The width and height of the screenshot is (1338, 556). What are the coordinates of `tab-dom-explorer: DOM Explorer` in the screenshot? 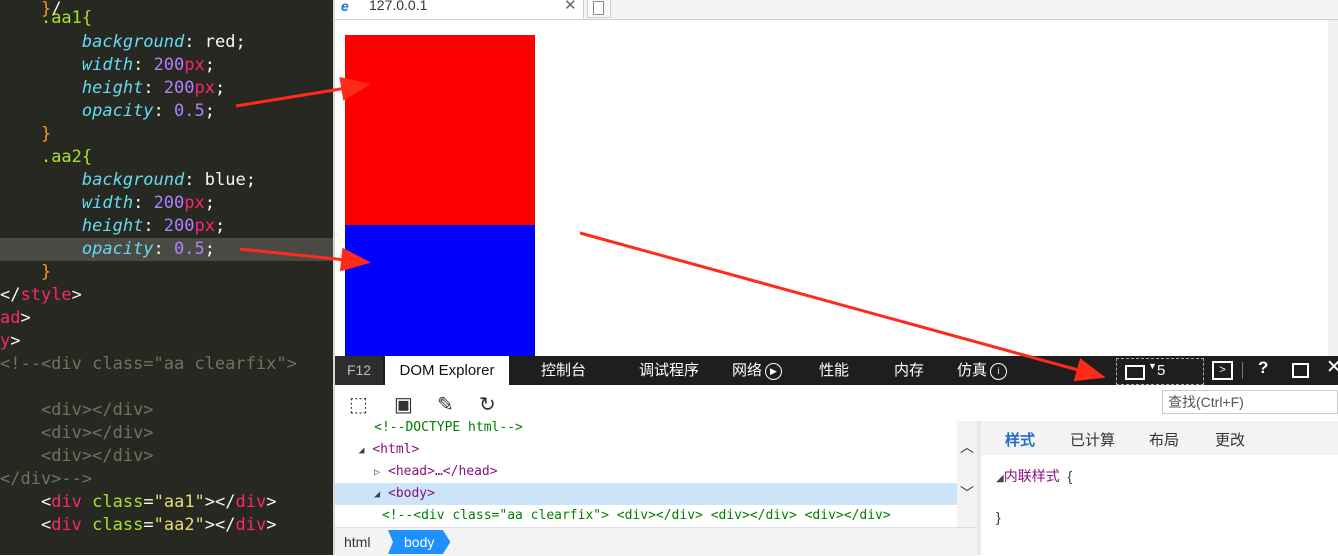 It's located at (447, 370).